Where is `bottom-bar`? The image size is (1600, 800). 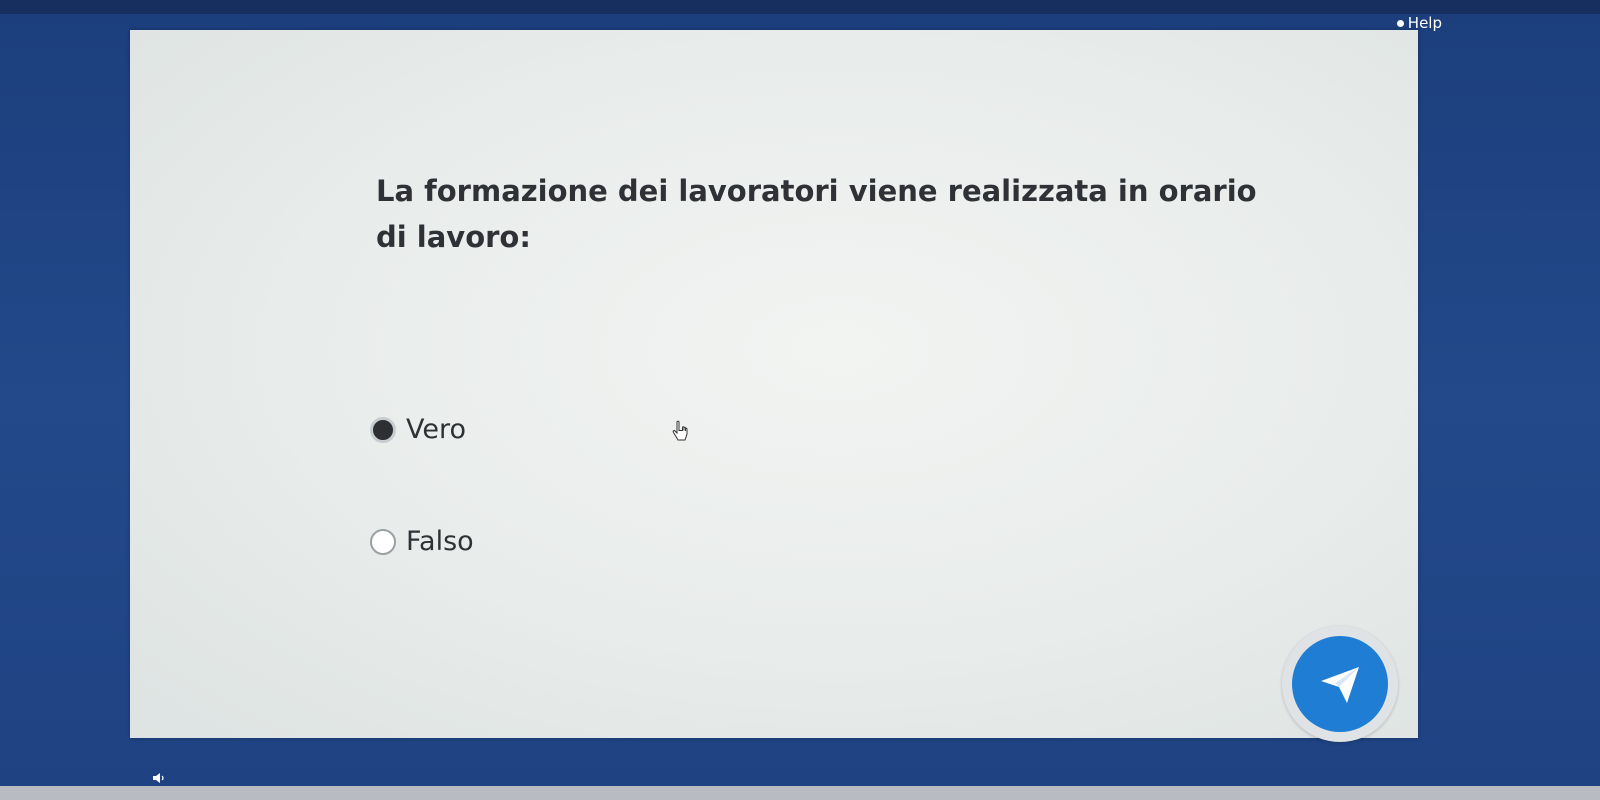 bottom-bar is located at coordinates (800, 793).